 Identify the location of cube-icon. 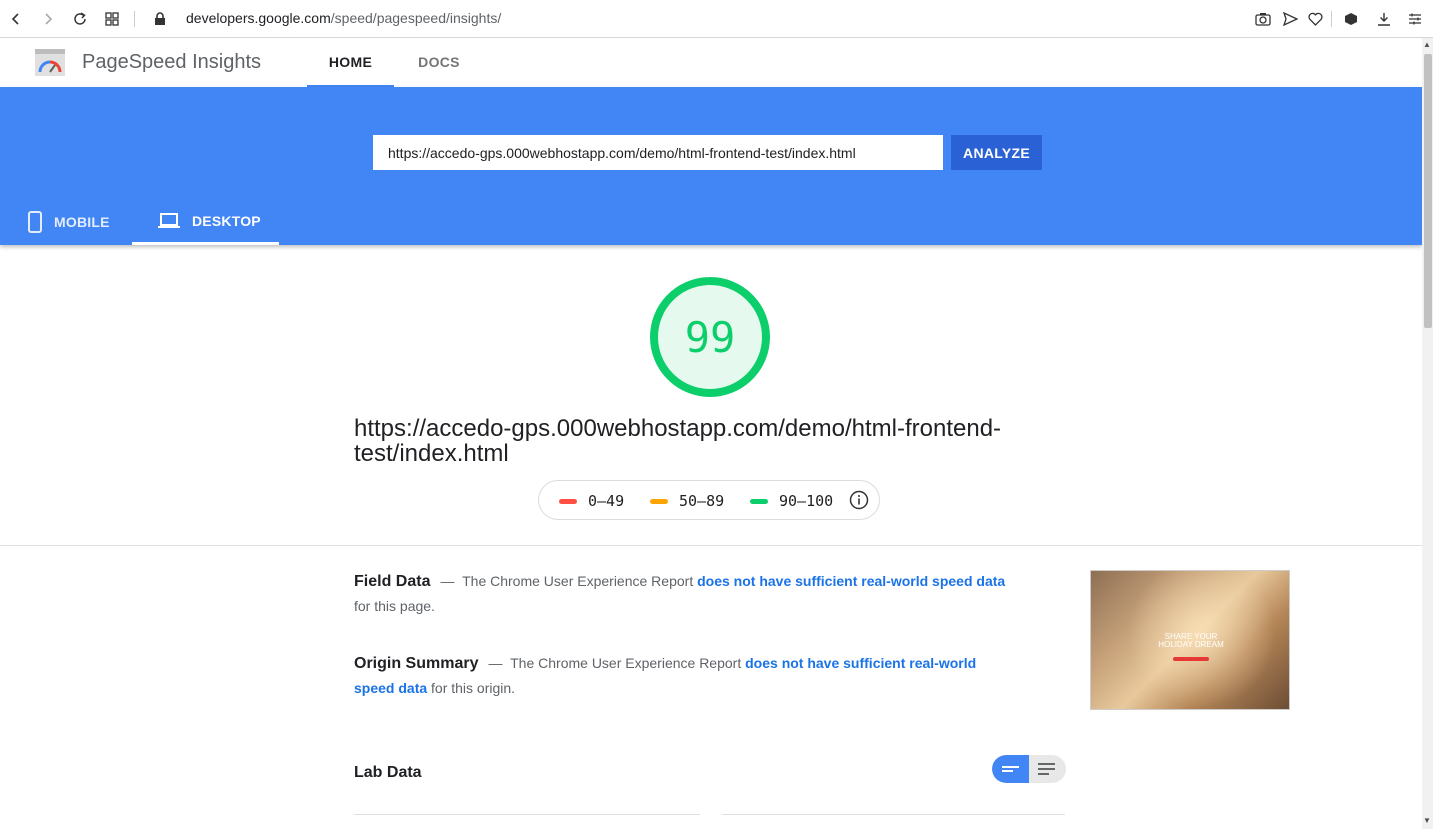
(1351, 19).